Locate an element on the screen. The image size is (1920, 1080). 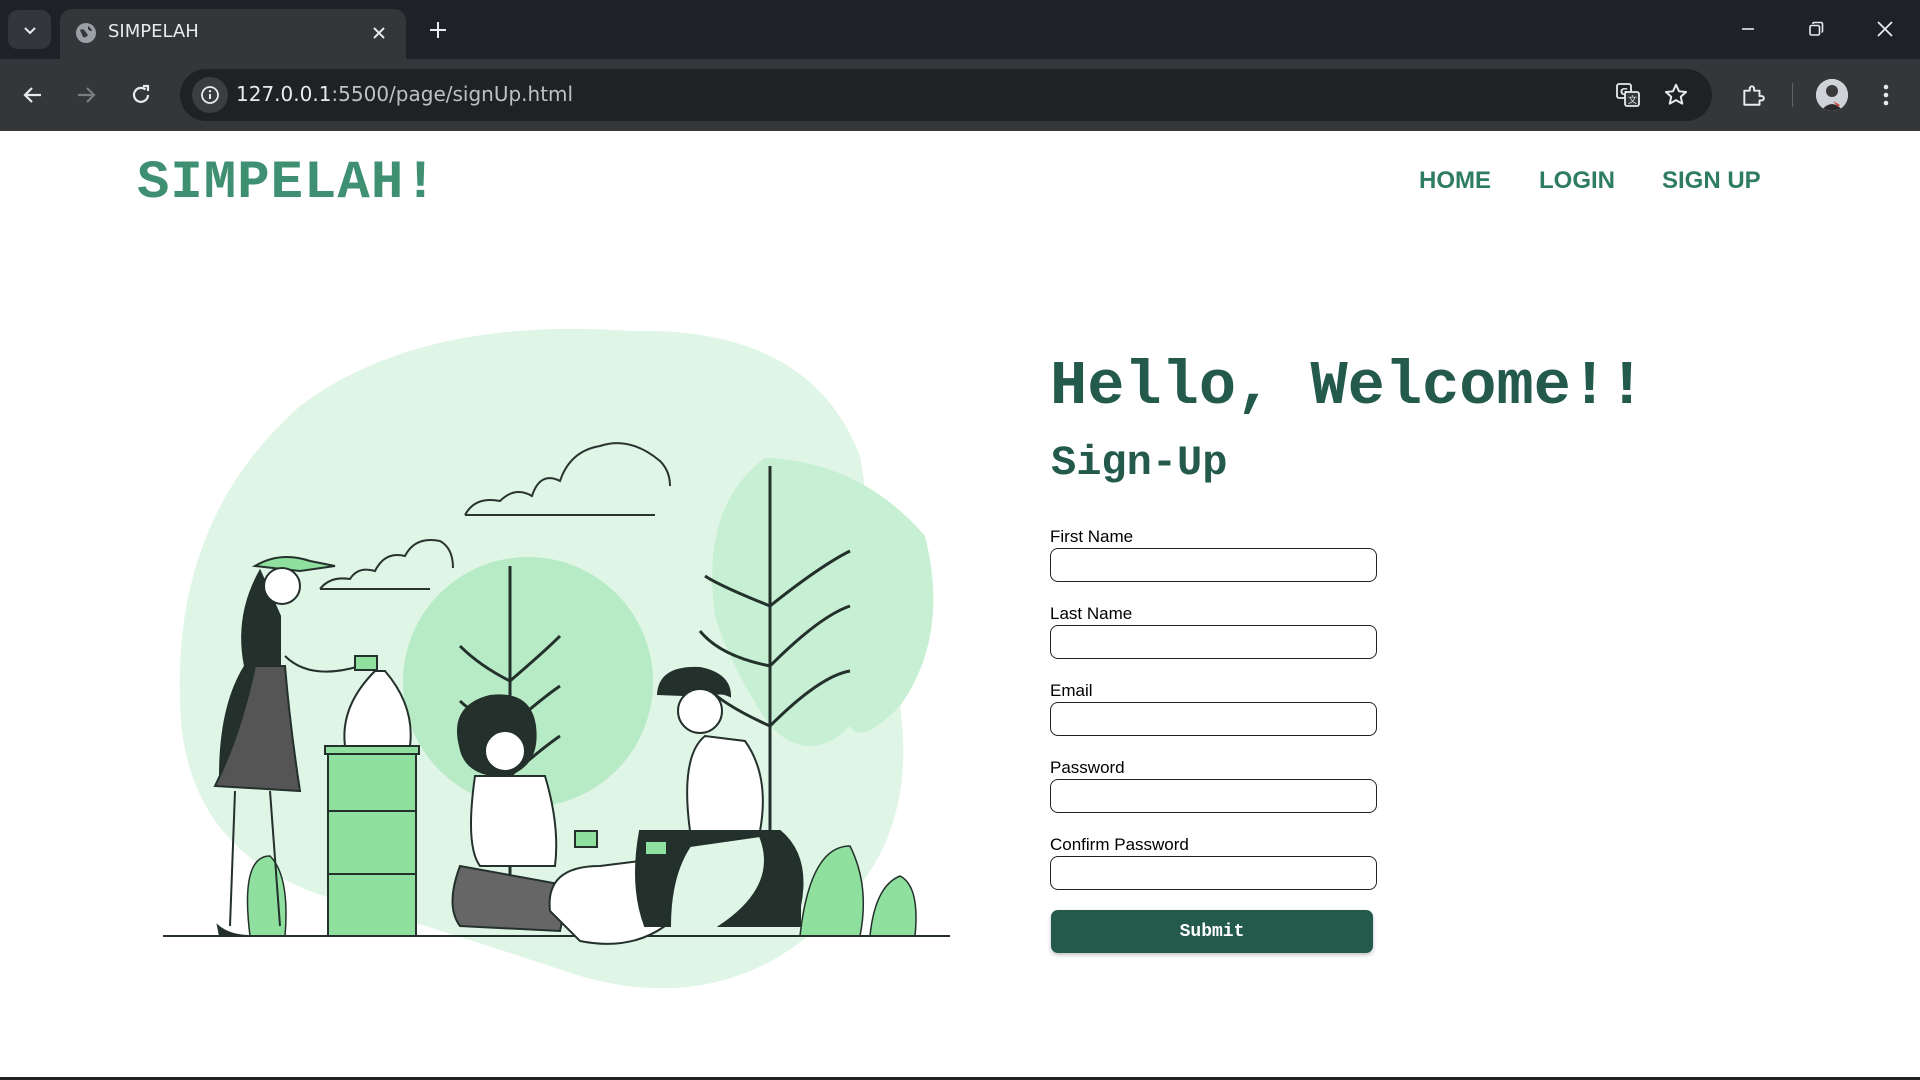
avatar-icon is located at coordinates (1832, 95).